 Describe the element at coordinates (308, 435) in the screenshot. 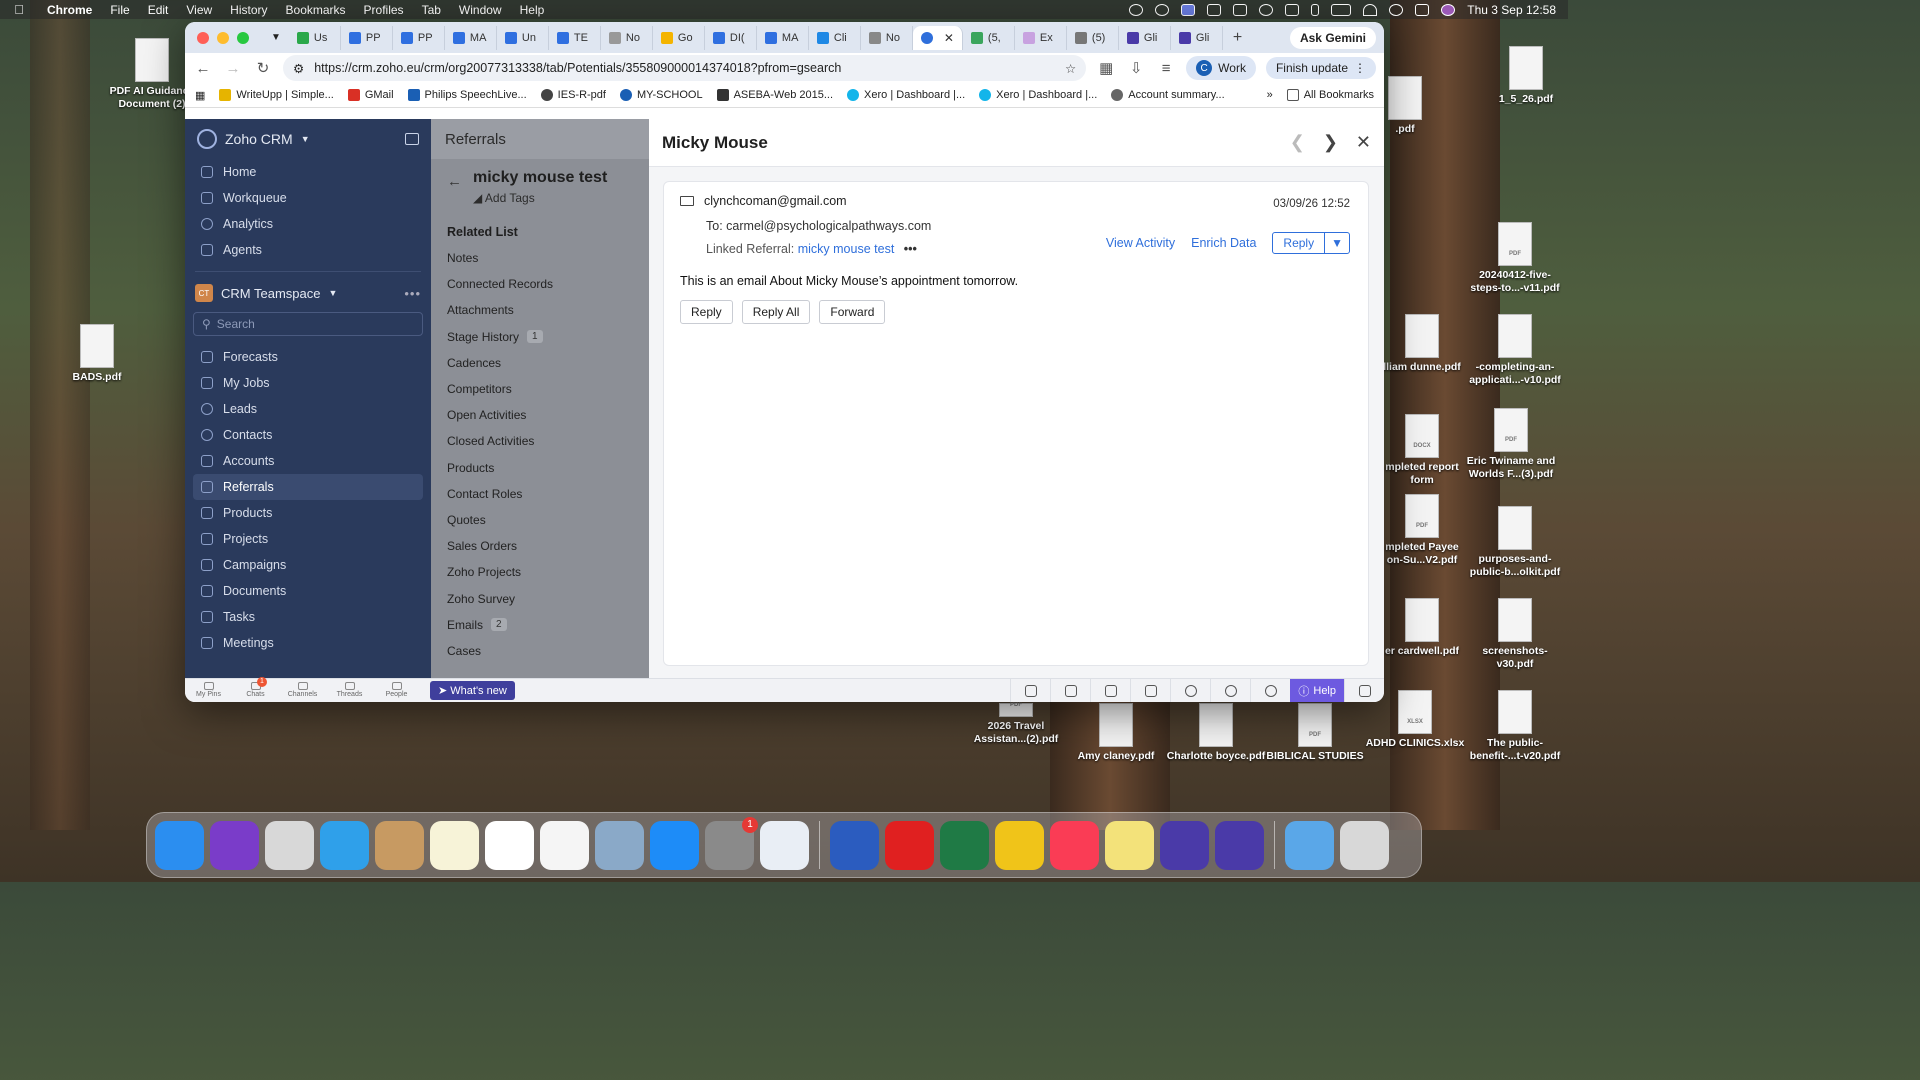

I see `sidebar-item-contacts: Contacts` at that location.